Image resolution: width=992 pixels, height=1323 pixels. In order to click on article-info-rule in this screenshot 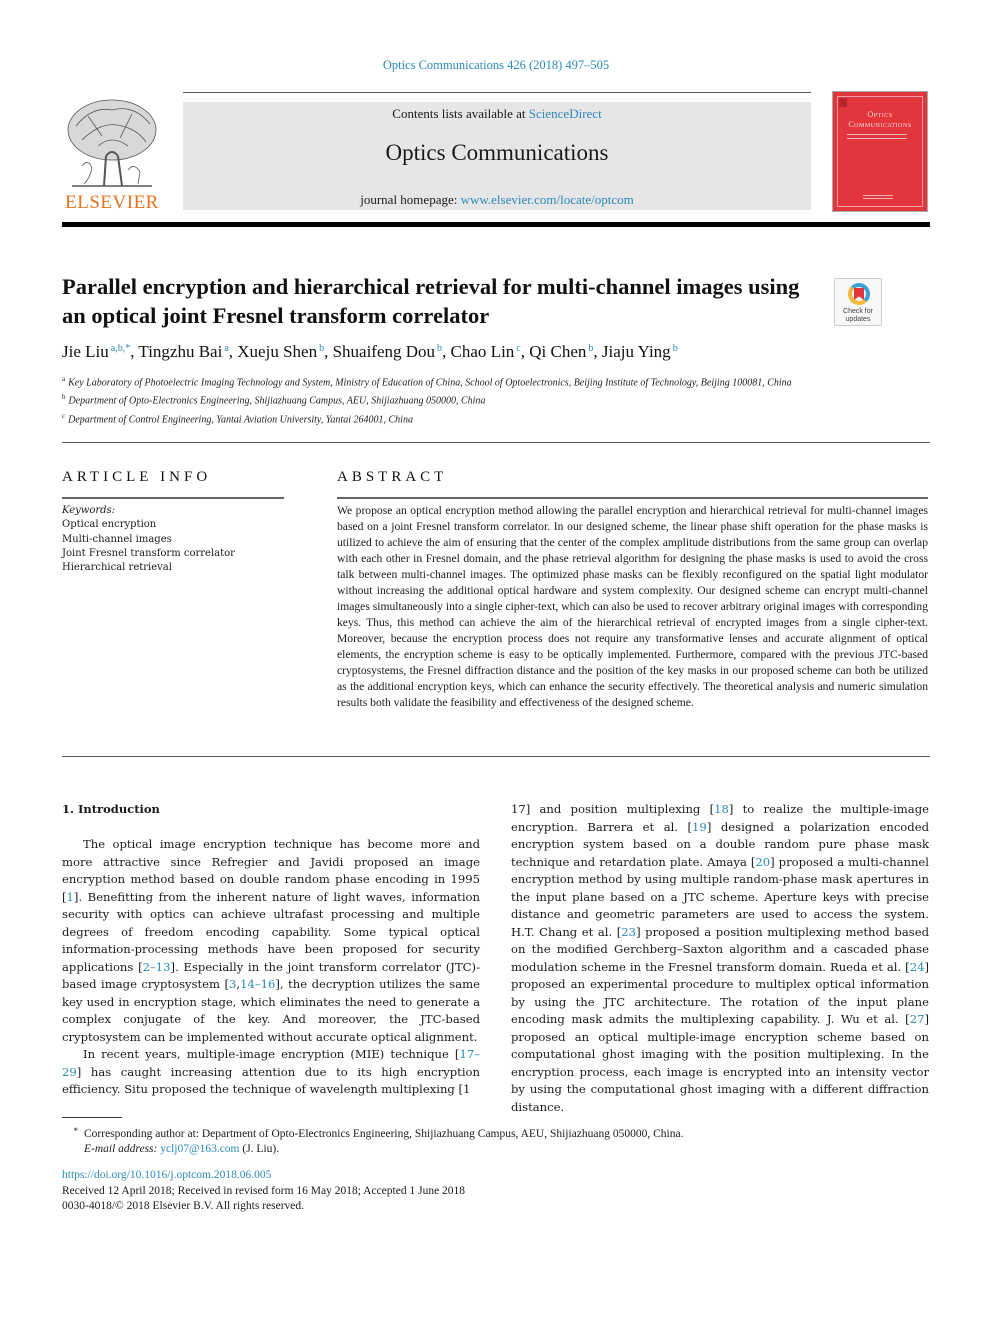, I will do `click(173, 498)`.